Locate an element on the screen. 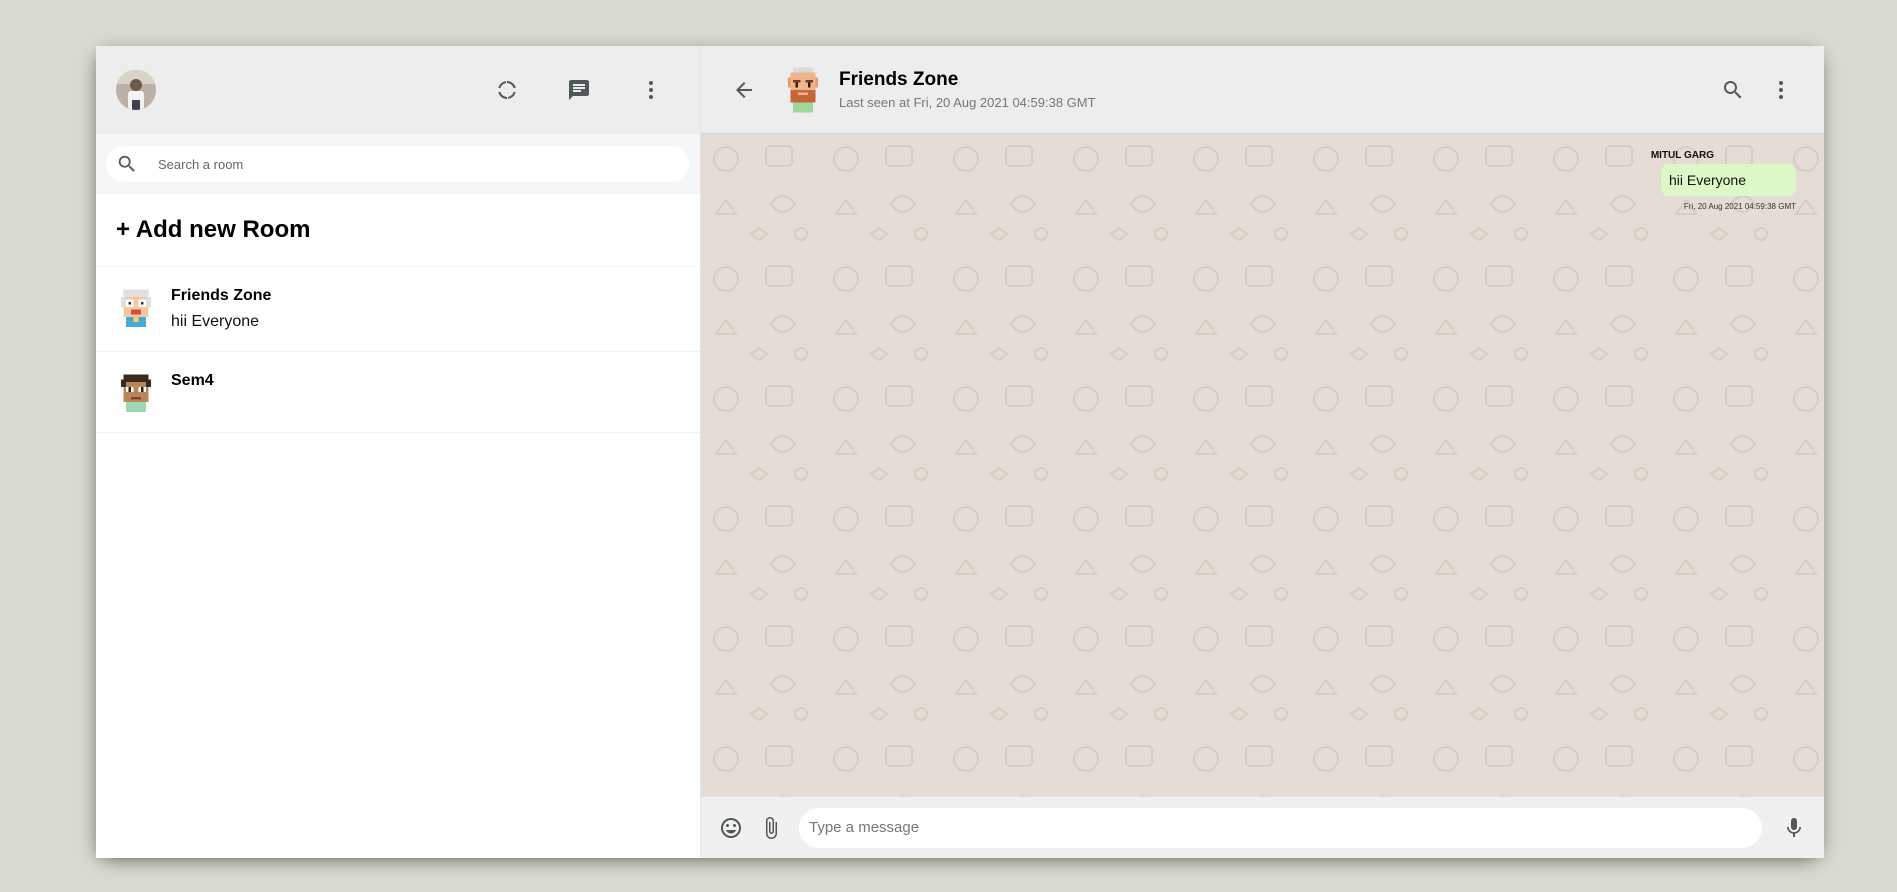  emoji-button is located at coordinates (731, 828).